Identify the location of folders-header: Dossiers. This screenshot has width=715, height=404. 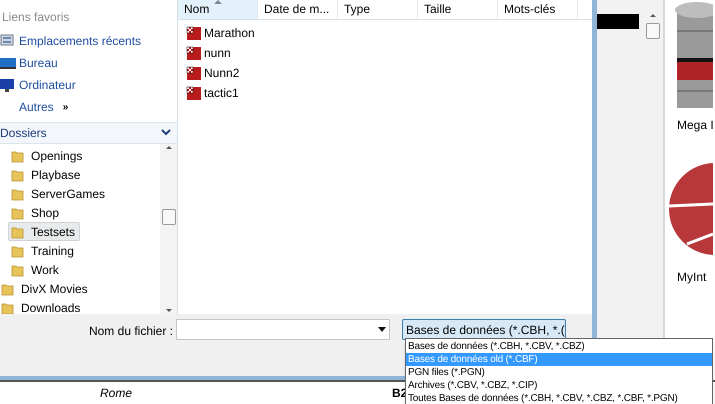
(88, 133).